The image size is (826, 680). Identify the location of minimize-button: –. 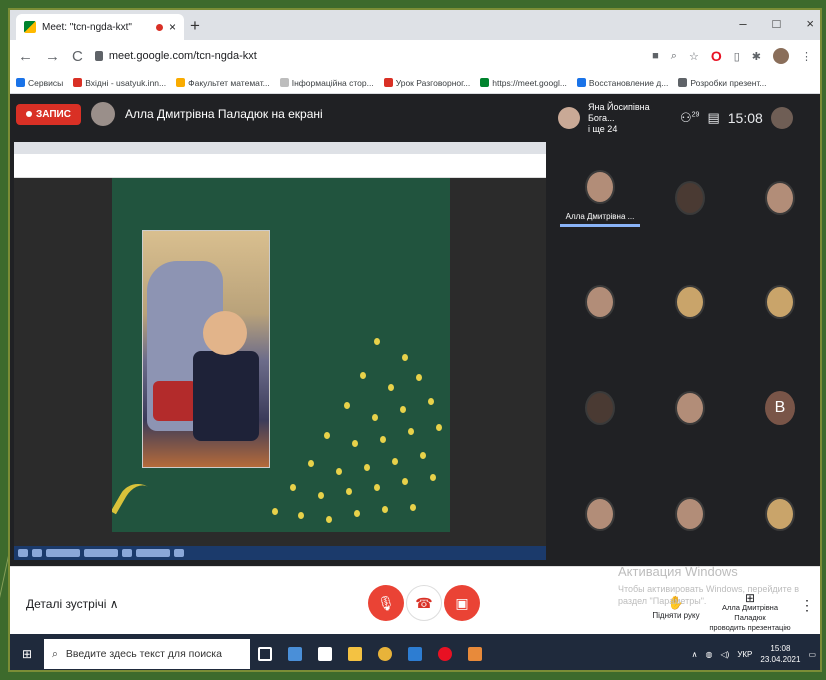
(742, 23).